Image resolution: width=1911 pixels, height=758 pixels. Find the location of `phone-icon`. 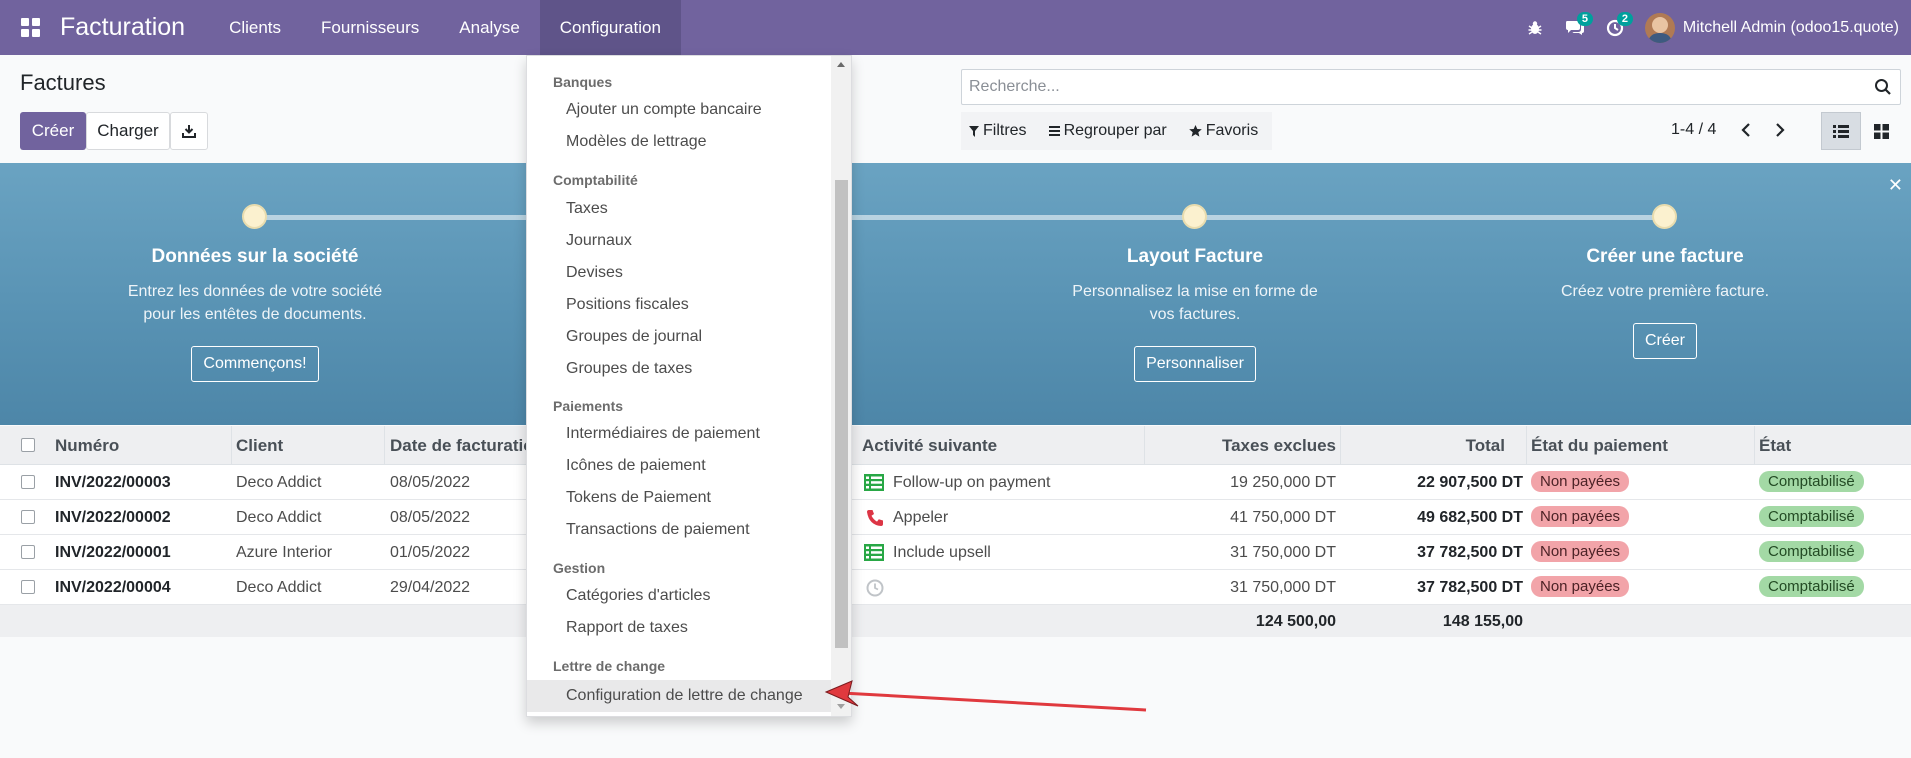

phone-icon is located at coordinates (875, 518).